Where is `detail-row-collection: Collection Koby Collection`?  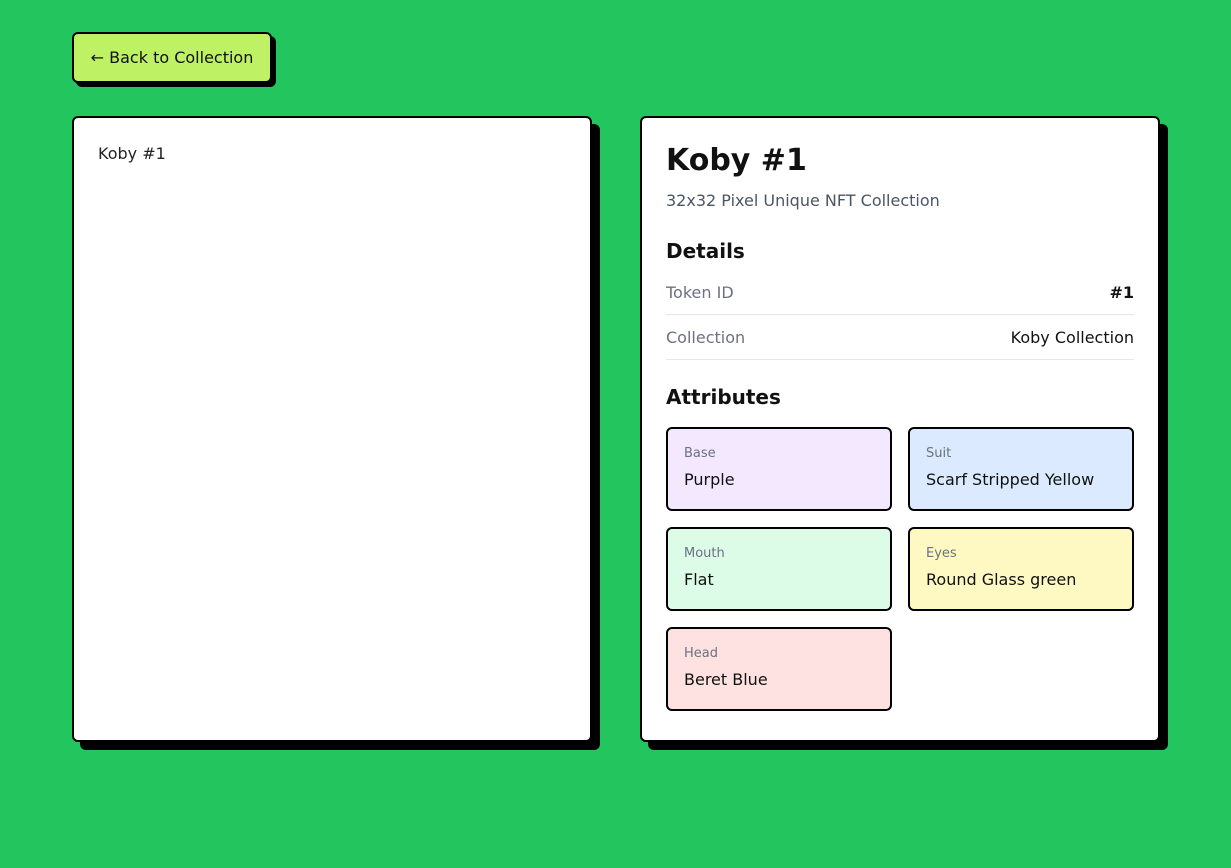 detail-row-collection: Collection Koby Collection is located at coordinates (900, 337).